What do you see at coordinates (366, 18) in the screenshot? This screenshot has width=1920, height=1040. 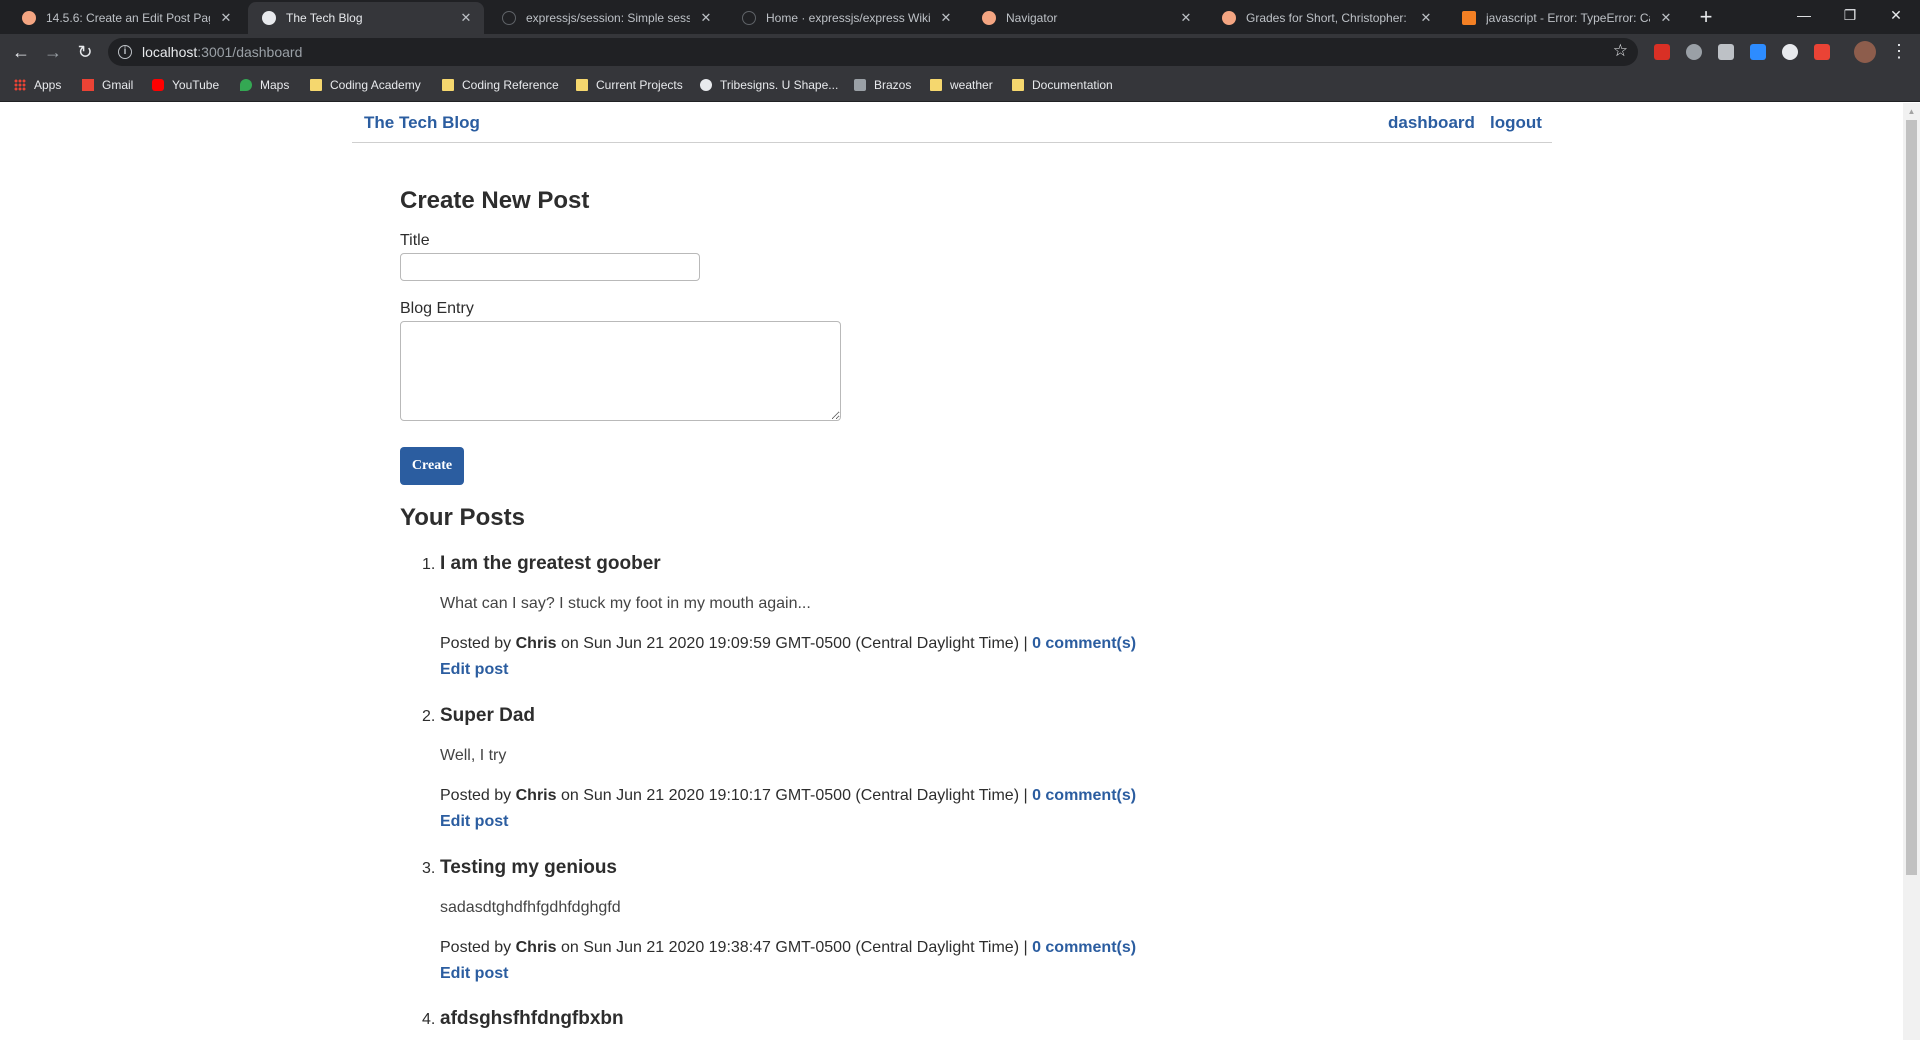 I see `browser-tab-active: The Tech Blog ✕` at bounding box center [366, 18].